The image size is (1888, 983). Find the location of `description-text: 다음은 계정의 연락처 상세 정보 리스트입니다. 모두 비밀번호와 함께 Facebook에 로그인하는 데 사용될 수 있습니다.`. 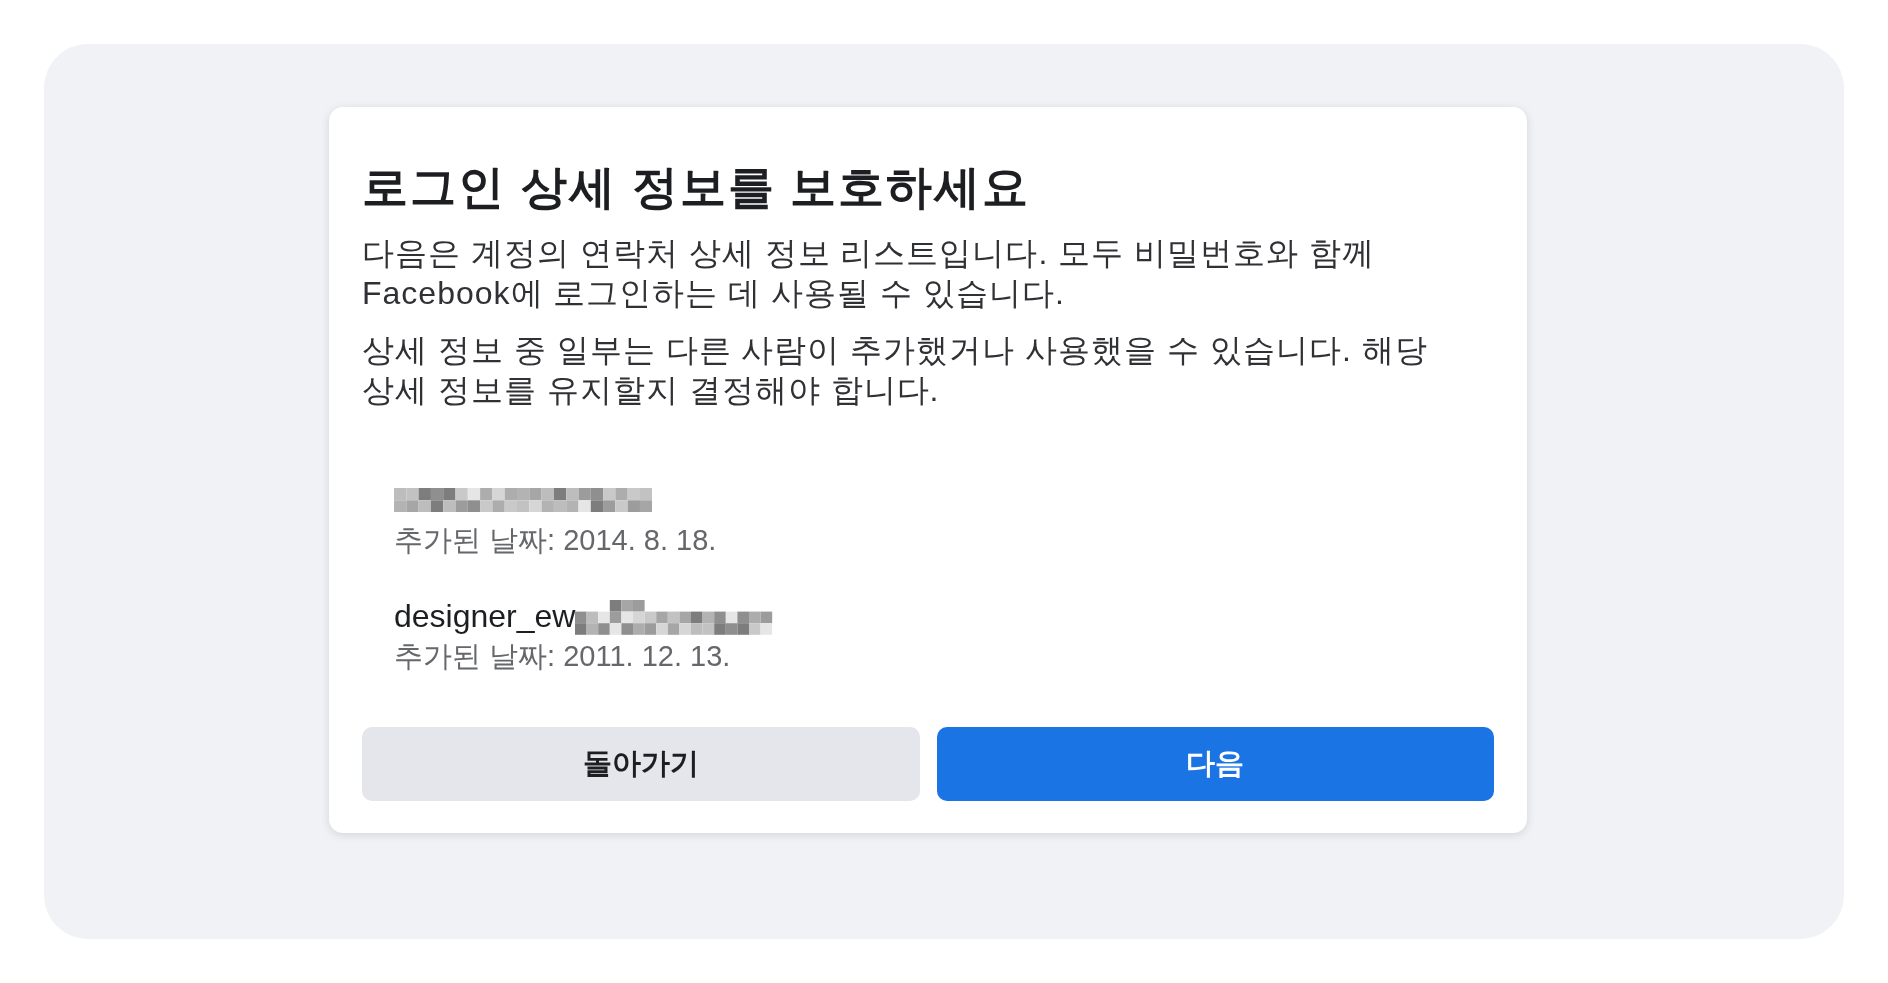

description-text: 다음은 계정의 연락처 상세 정보 리스트입니다. 모두 비밀번호와 함께 Facebook에 로그인하는 데 사용될 수 있습니다. is located at coordinates (869, 273).